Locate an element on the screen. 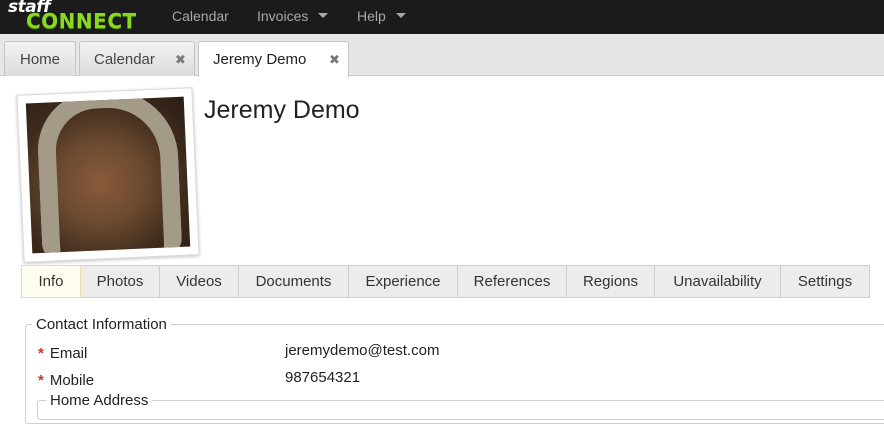 The width and height of the screenshot is (884, 424). nav-help-label: Help is located at coordinates (371, 16).